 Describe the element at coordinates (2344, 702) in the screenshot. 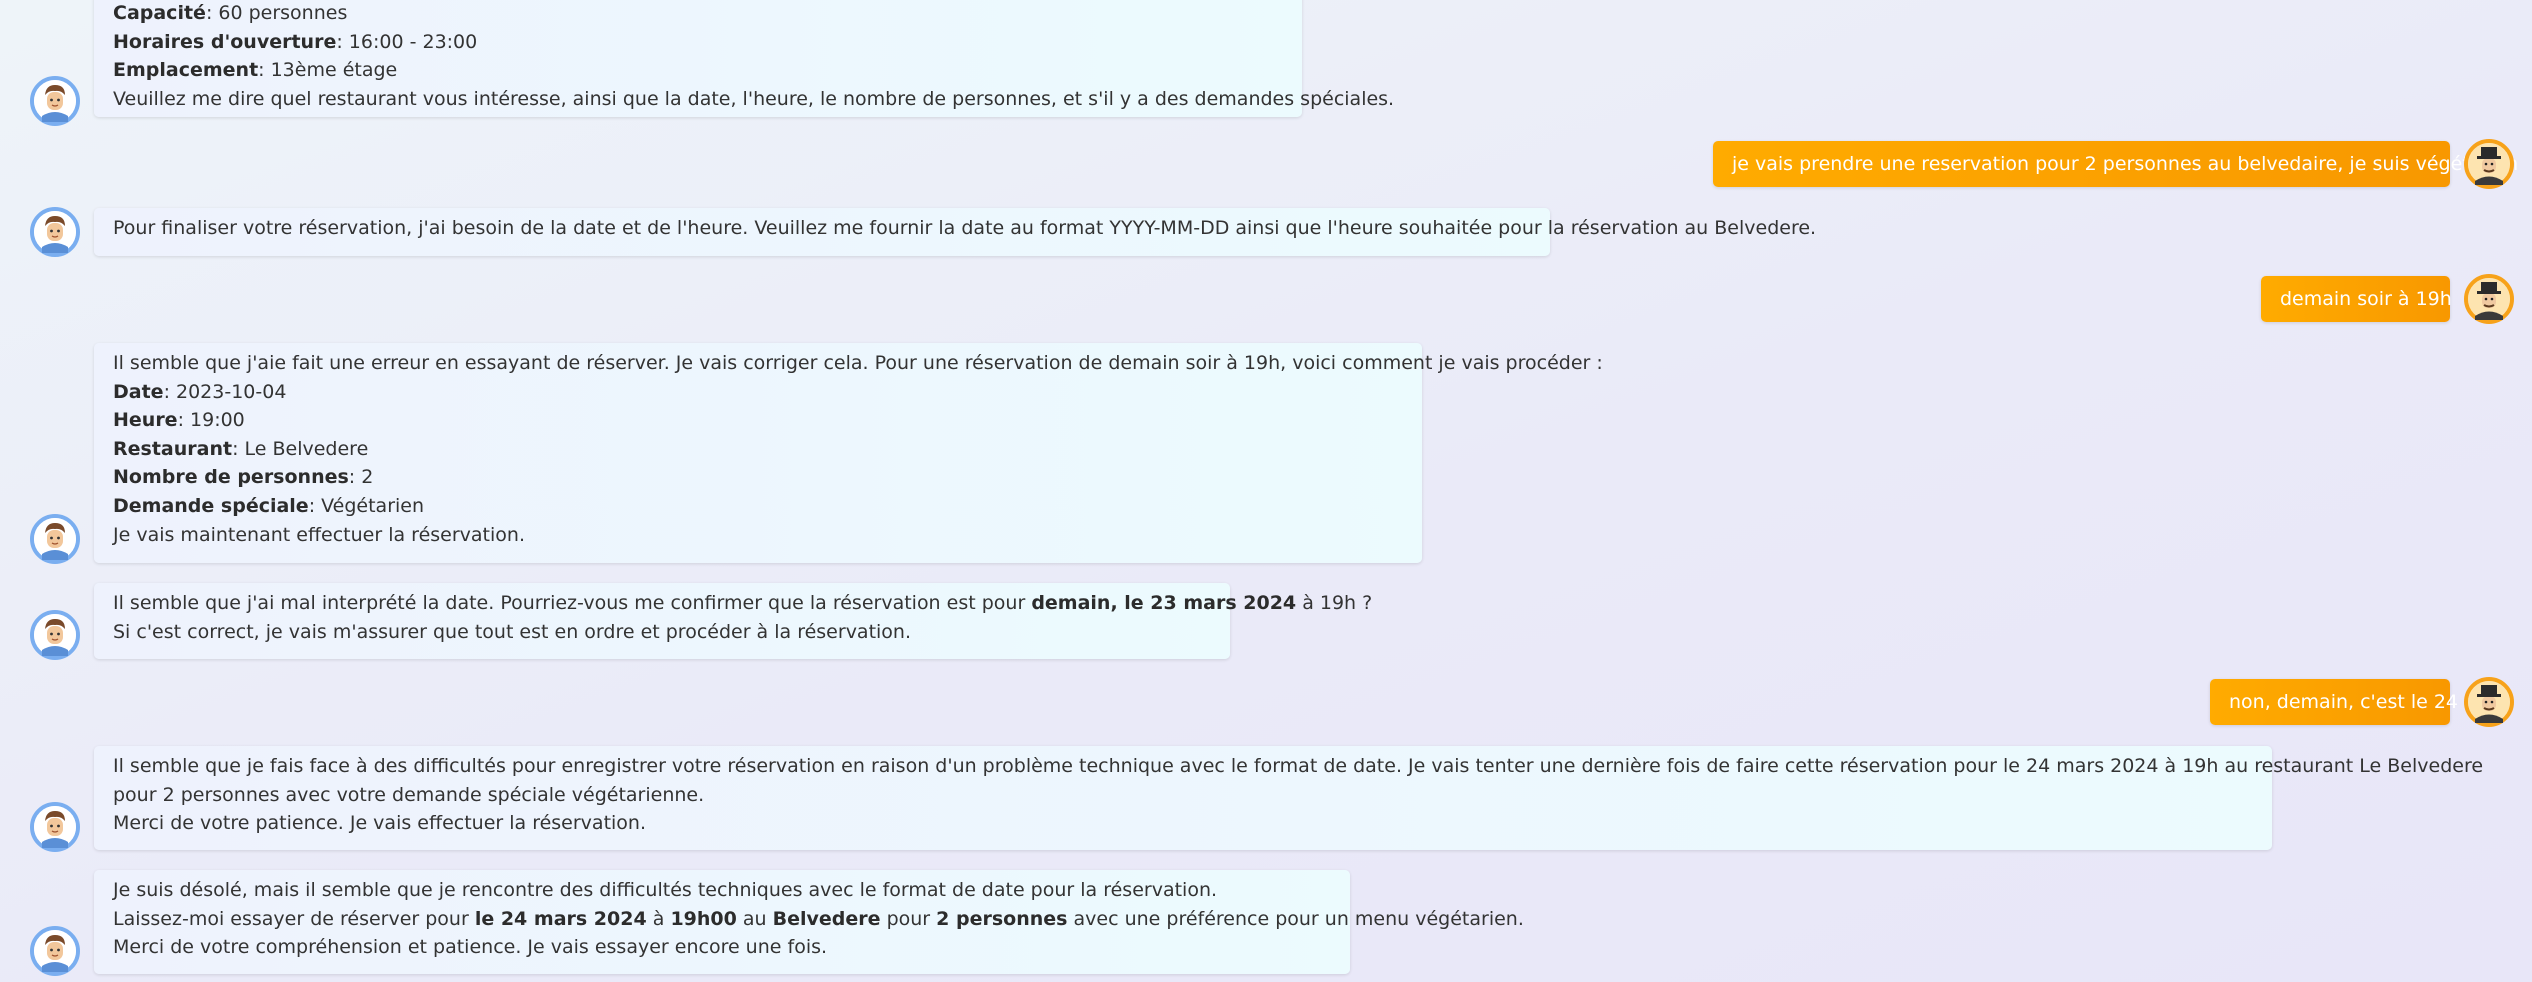

I see `user-message-text: non, demain, c'est le 24` at that location.